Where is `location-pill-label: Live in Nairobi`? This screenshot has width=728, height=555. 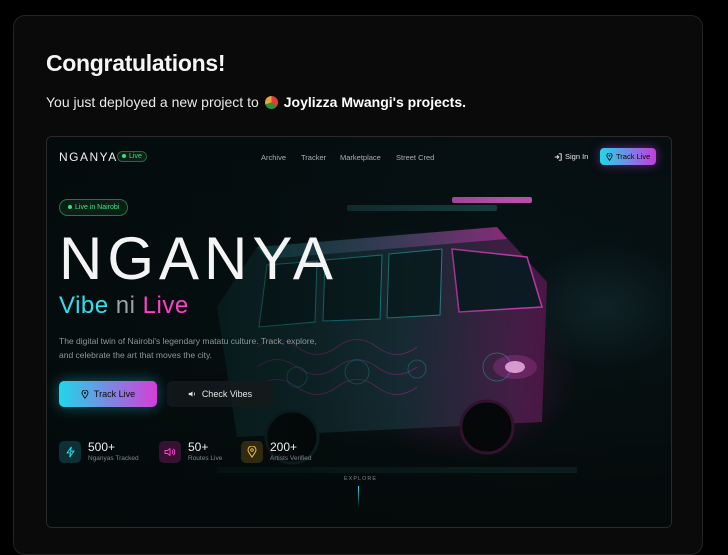 location-pill-label: Live in Nairobi is located at coordinates (97, 207).